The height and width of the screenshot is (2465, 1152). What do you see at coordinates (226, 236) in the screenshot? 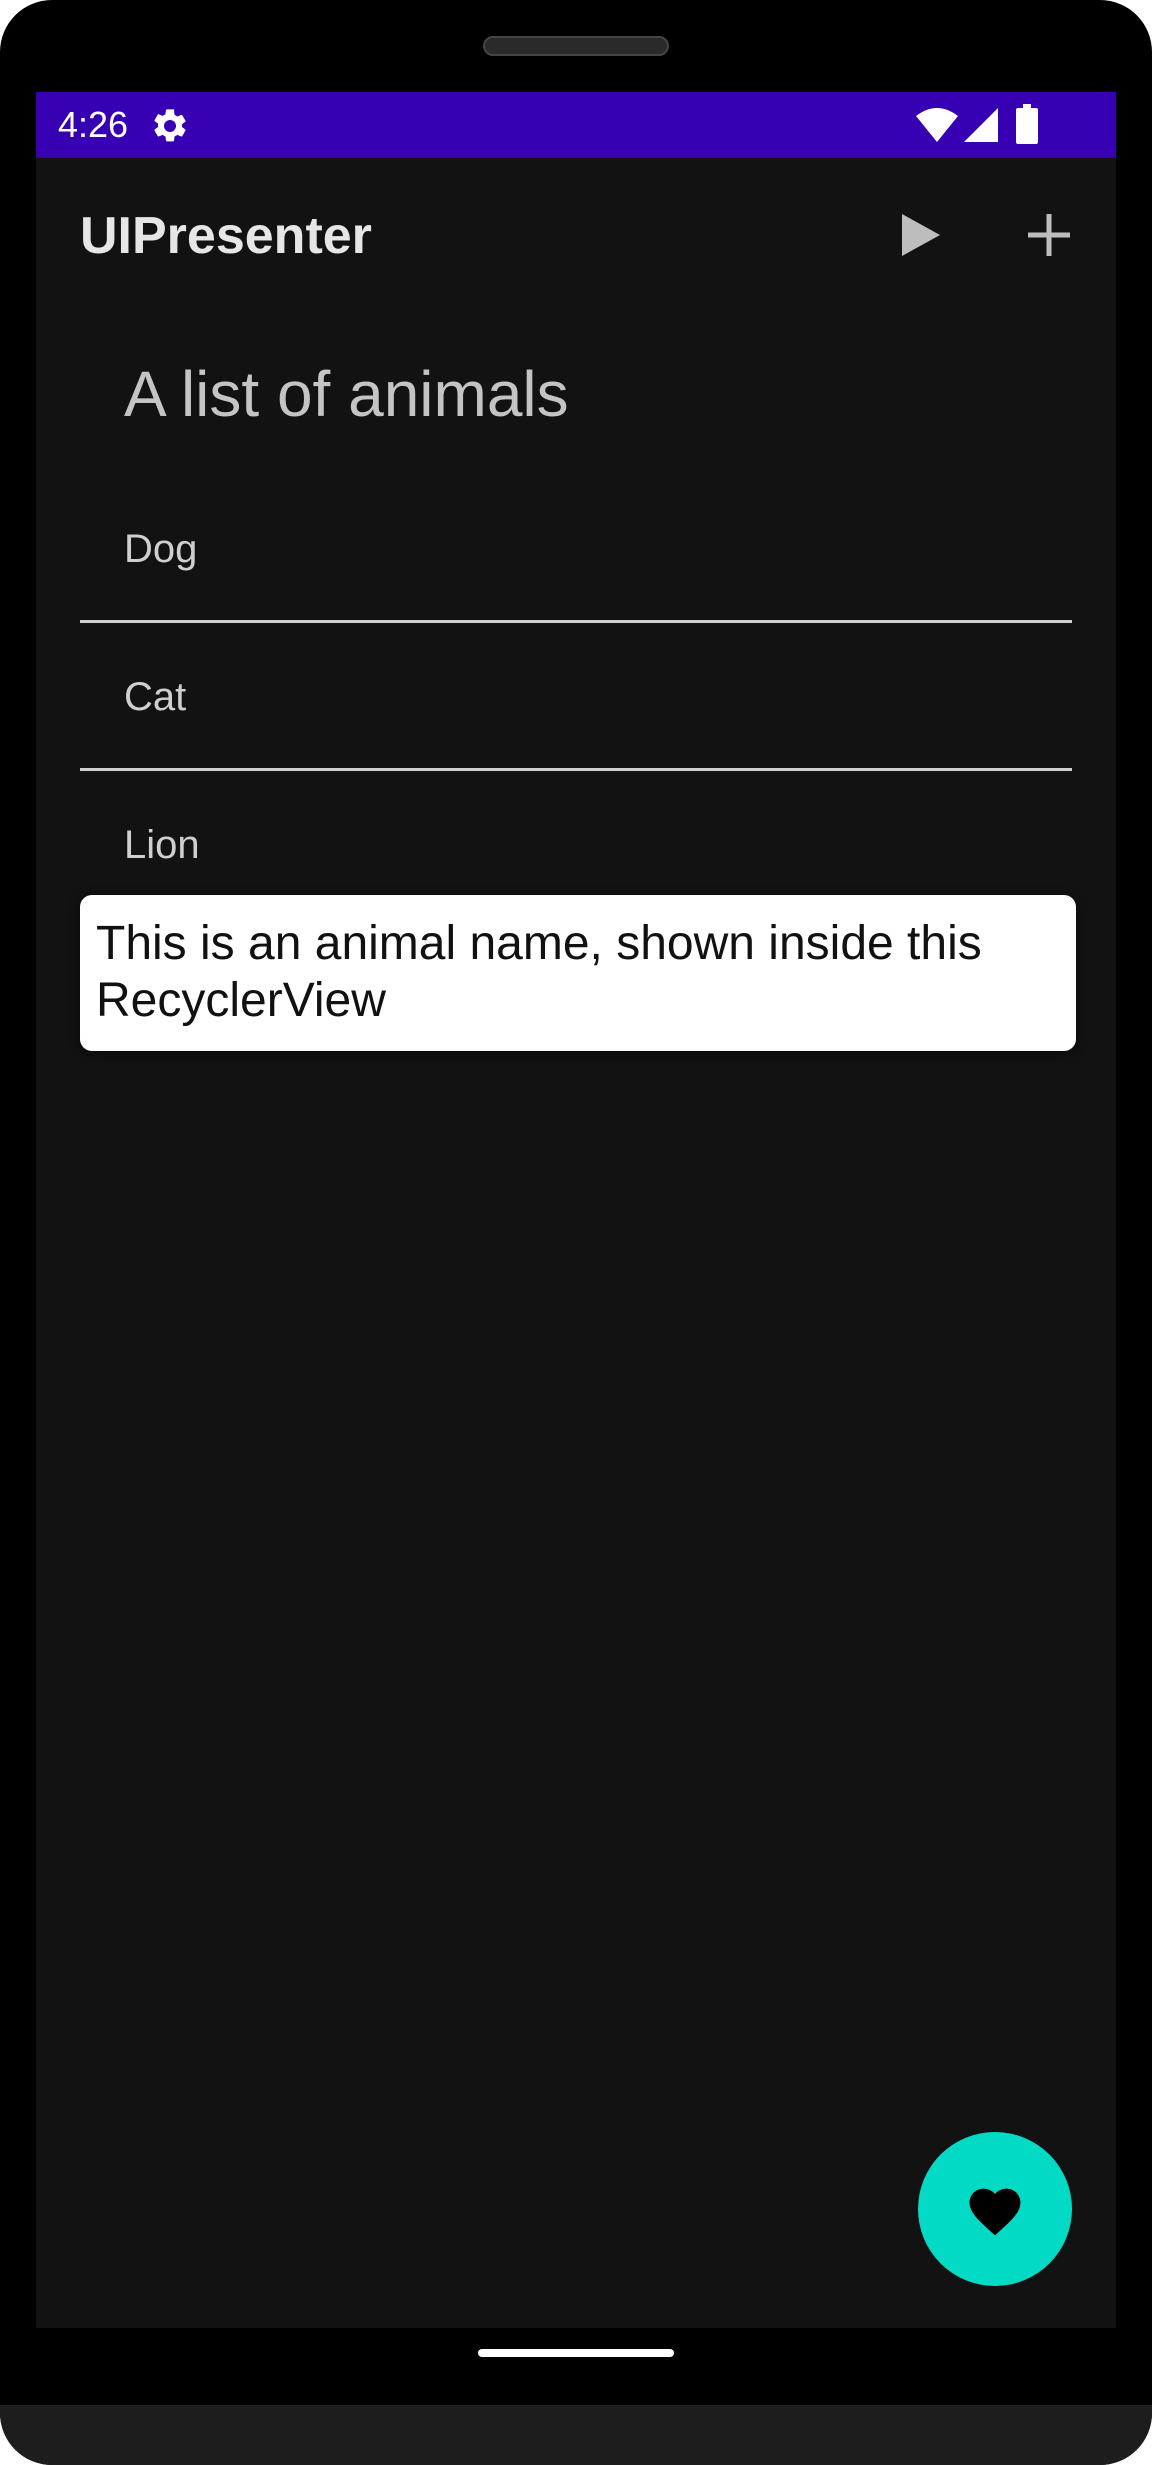
I see `app-title: UIPresenter` at bounding box center [226, 236].